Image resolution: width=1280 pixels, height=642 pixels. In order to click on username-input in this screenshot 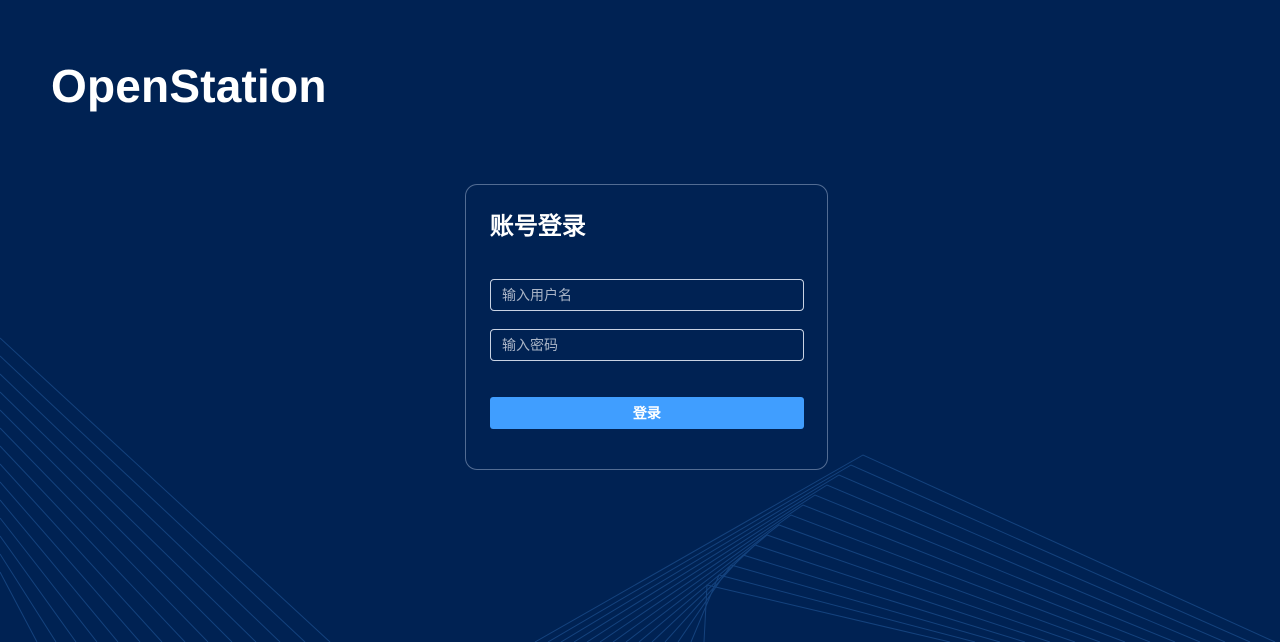, I will do `click(647, 295)`.